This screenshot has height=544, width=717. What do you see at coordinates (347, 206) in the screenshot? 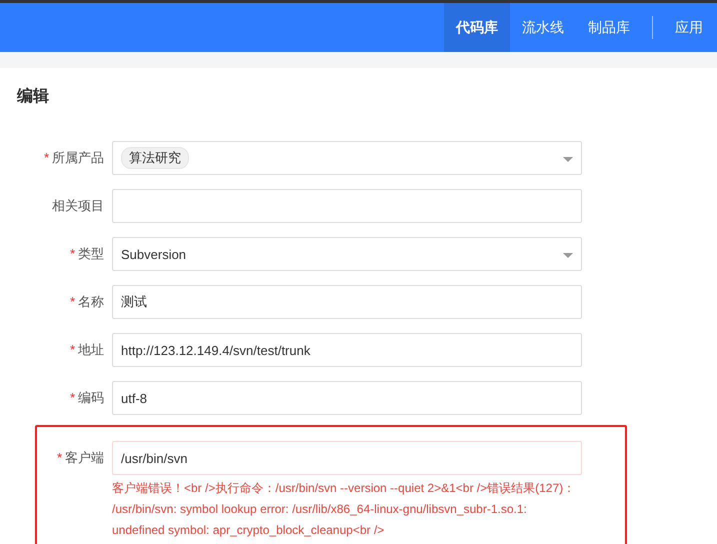
I see `input-field` at bounding box center [347, 206].